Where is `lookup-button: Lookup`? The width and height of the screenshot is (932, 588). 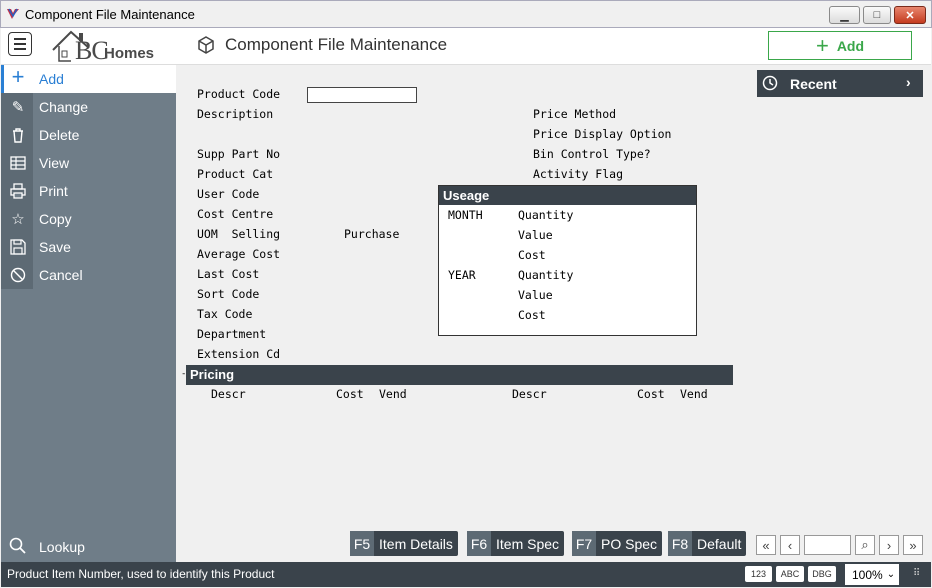
lookup-button: Lookup is located at coordinates (88, 547).